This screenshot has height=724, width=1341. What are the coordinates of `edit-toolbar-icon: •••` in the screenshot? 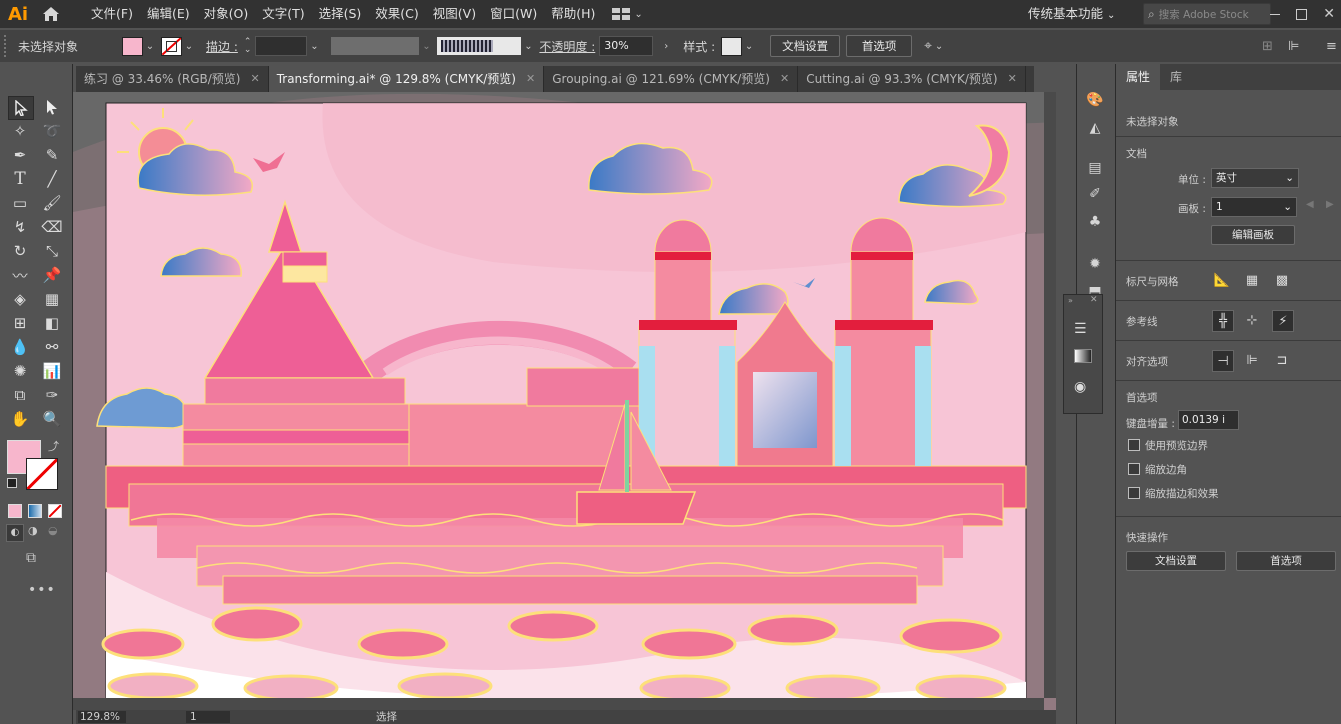 It's located at (42, 590).